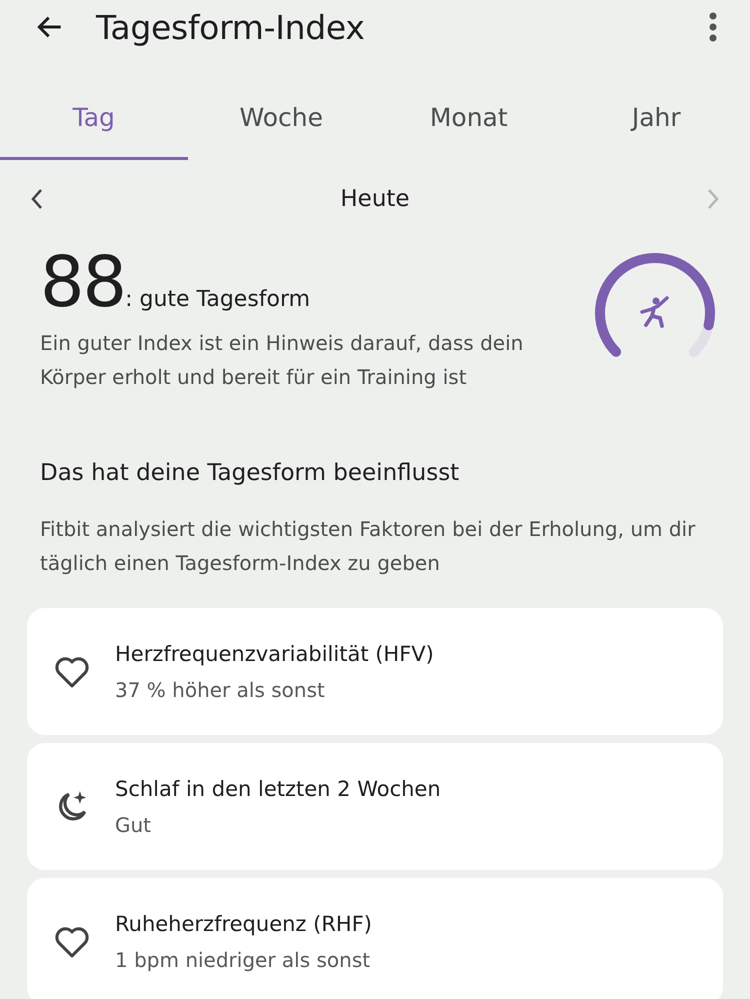 This screenshot has height=999, width=750. I want to click on previous-button, so click(37, 199).